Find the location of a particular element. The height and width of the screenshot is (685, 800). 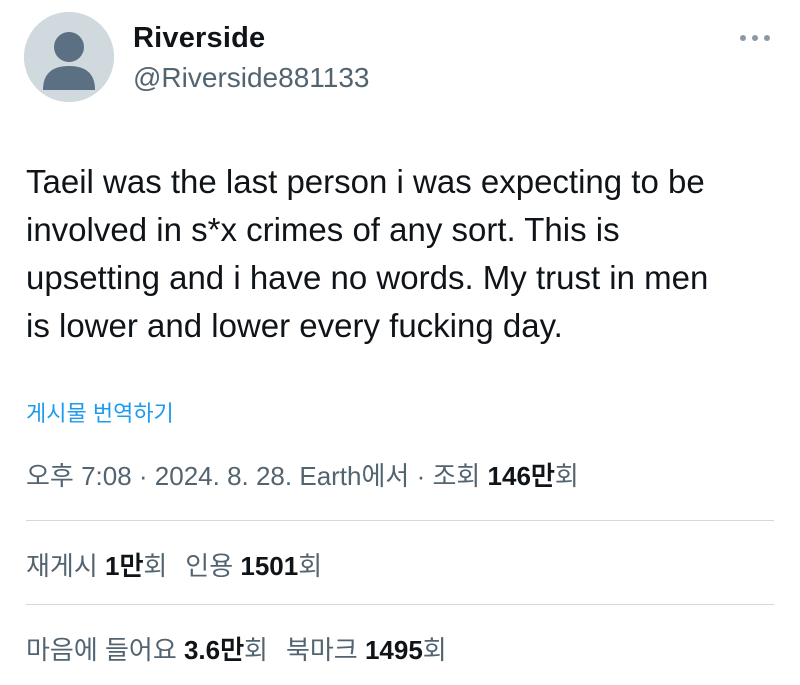

engagement-row: 마음에 들어요 3.6만회 북마크 1495회 is located at coordinates (236, 648).